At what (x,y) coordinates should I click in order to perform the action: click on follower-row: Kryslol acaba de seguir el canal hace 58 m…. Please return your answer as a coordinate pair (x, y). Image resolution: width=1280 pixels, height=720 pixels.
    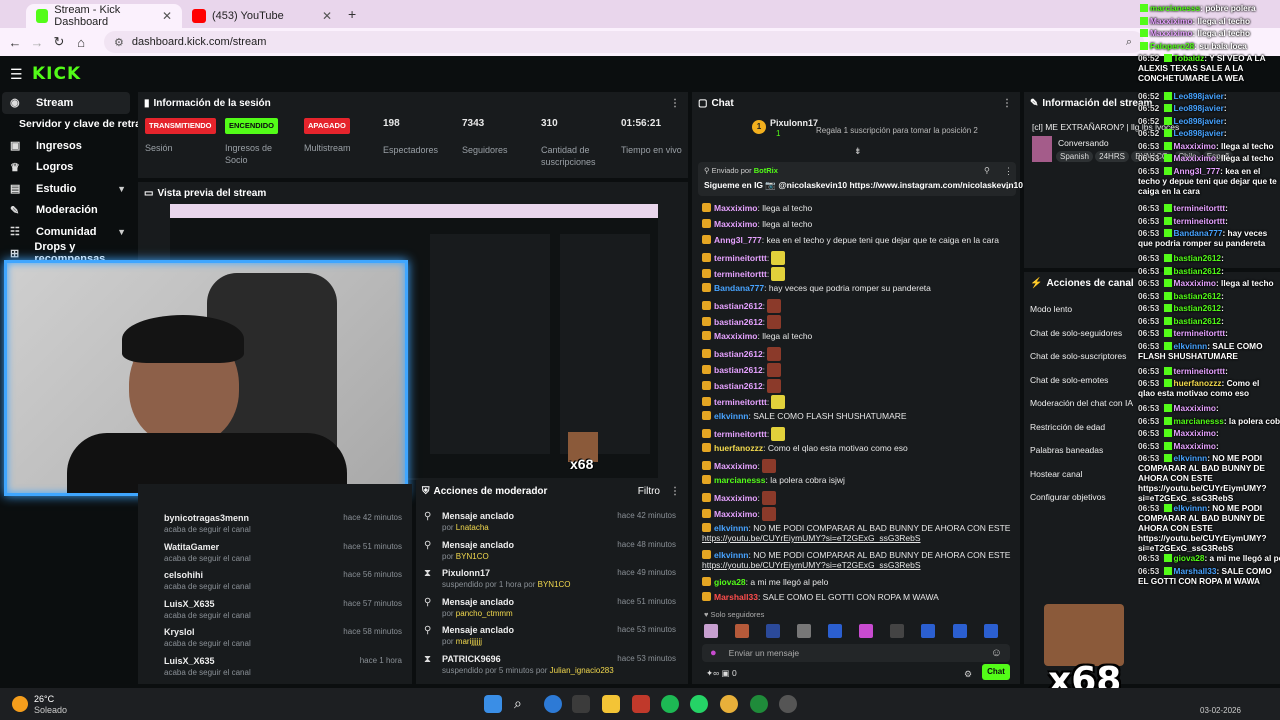
    Looking at the image, I should click on (275, 636).